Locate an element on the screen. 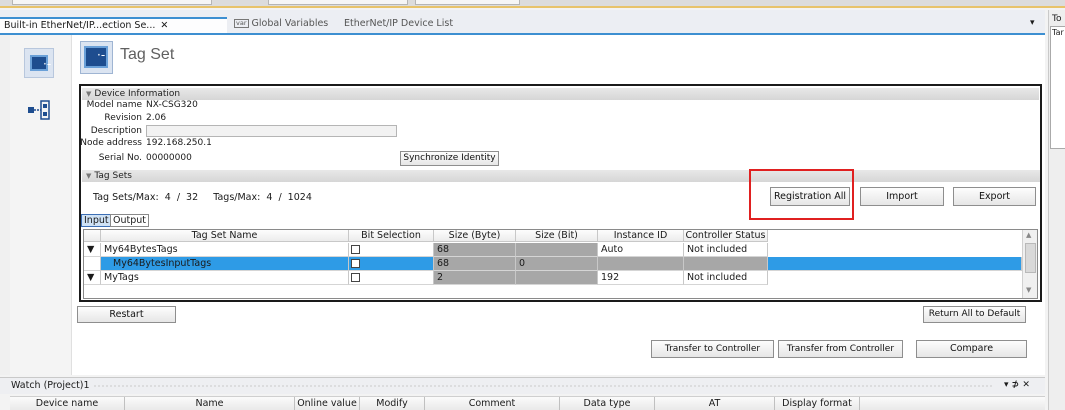 The width and height of the screenshot is (1065, 410). revision-label: Revision is located at coordinates (123, 118).